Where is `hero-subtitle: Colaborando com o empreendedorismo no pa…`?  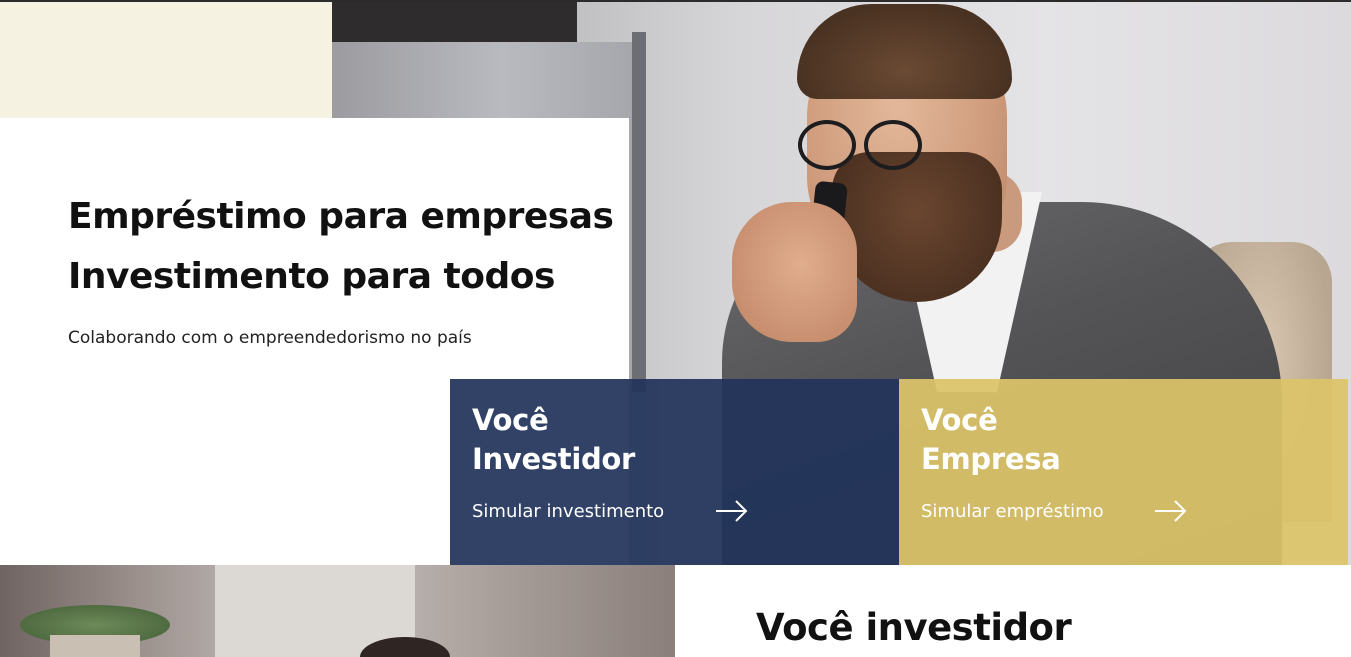
hero-subtitle: Colaborando com o empreendedorismo no pa… is located at coordinates (270, 338).